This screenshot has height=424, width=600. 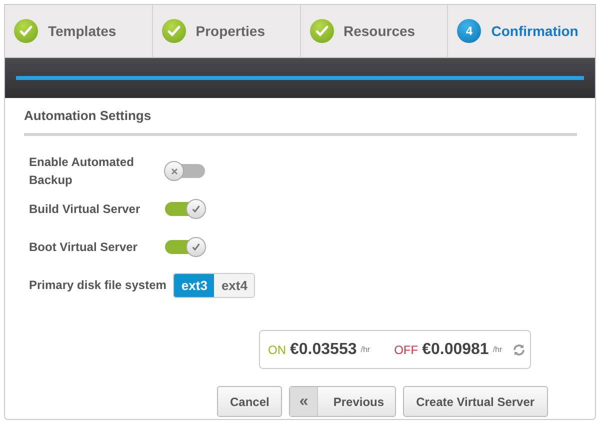 I want to click on on-label: ON, so click(x=277, y=349).